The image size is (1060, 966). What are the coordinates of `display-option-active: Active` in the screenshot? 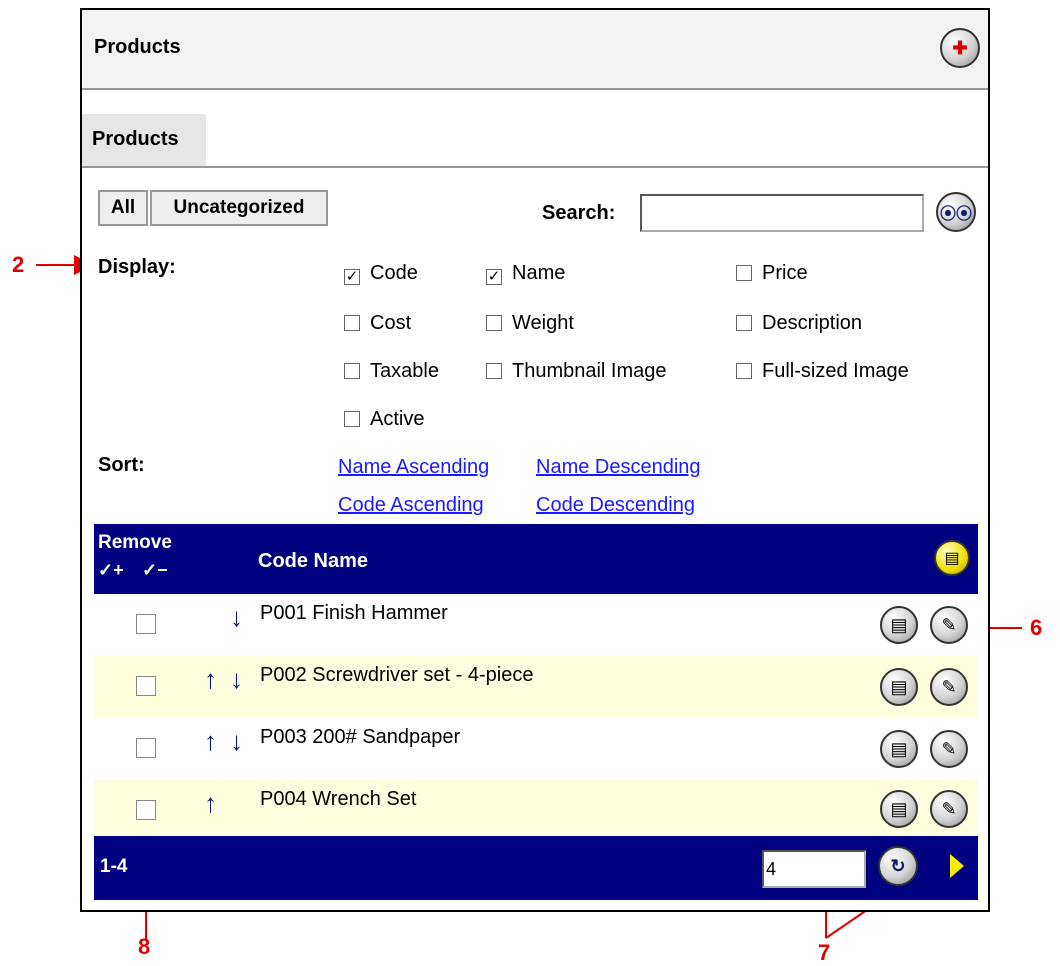 It's located at (384, 419).